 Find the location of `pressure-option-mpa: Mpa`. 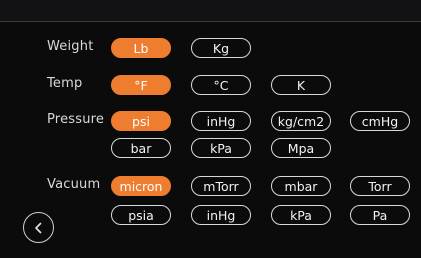

pressure-option-mpa: Mpa is located at coordinates (301, 148).